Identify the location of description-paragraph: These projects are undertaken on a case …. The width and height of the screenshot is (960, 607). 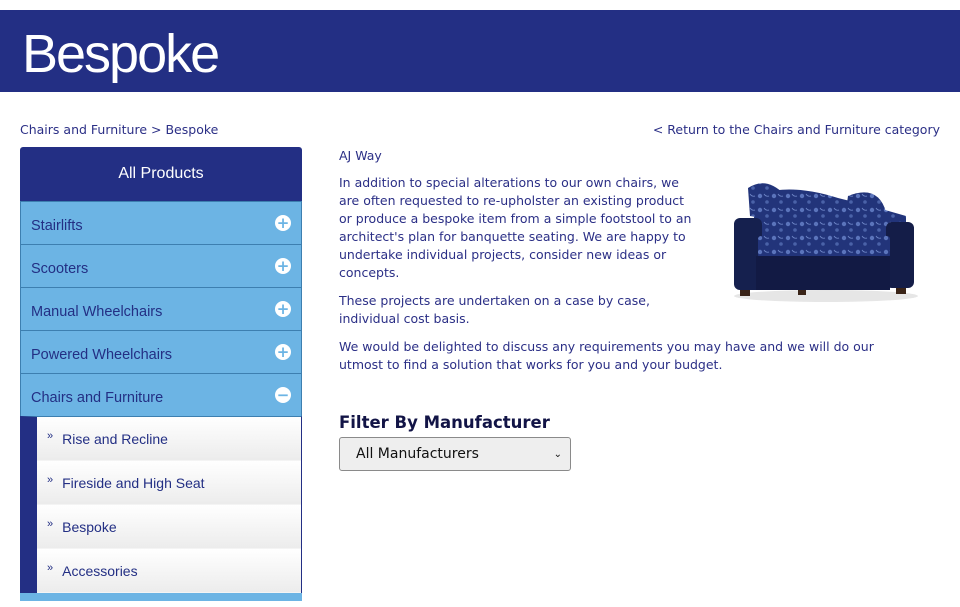
(494, 309).